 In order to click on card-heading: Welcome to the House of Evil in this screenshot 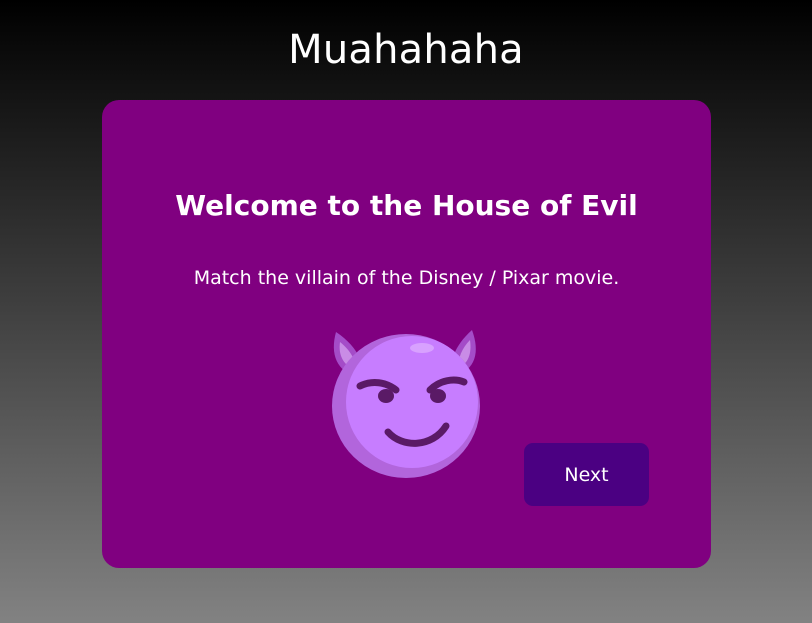, I will do `click(406, 205)`.